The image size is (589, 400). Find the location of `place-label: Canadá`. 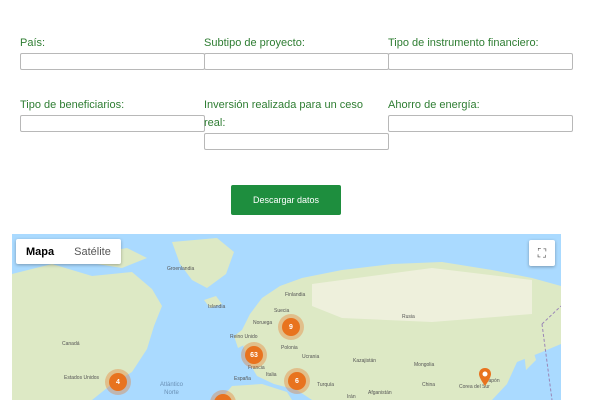

place-label: Canadá is located at coordinates (71, 344).